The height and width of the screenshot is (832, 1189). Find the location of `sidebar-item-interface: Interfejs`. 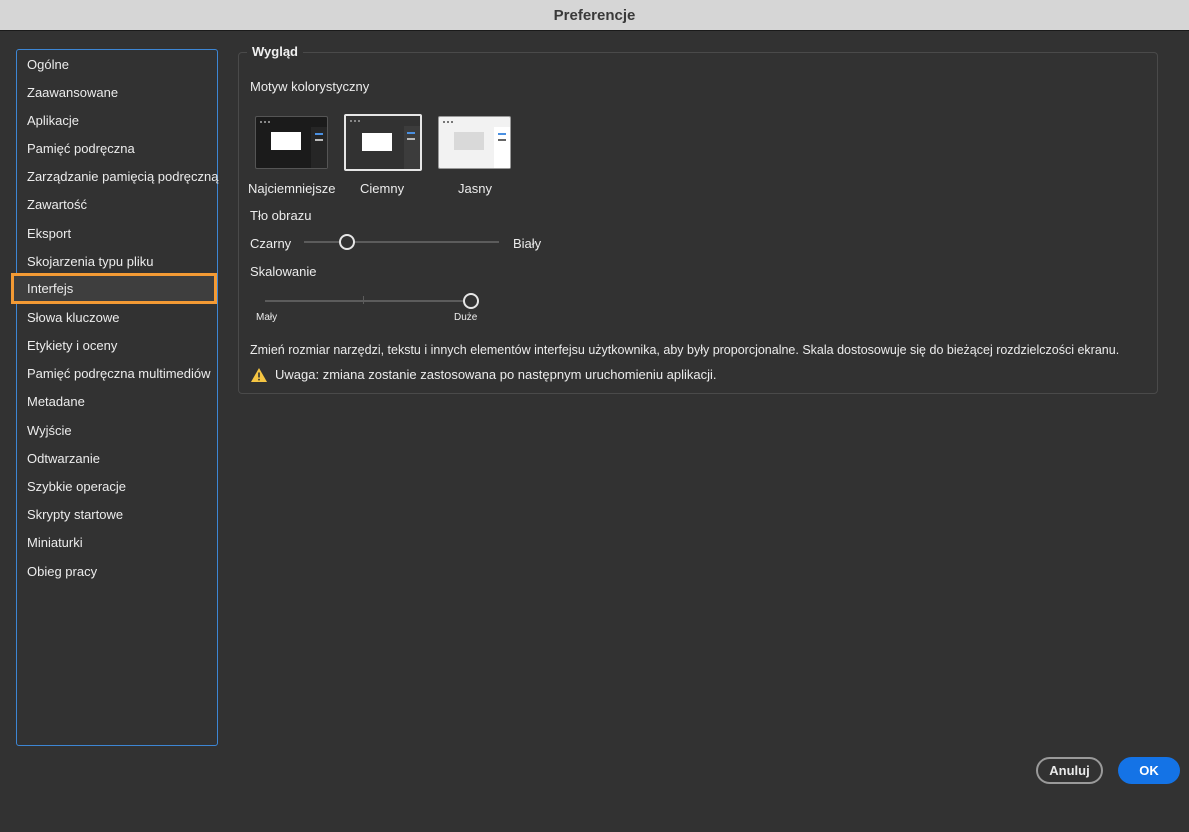

sidebar-item-interface: Interfejs is located at coordinates (114, 288).